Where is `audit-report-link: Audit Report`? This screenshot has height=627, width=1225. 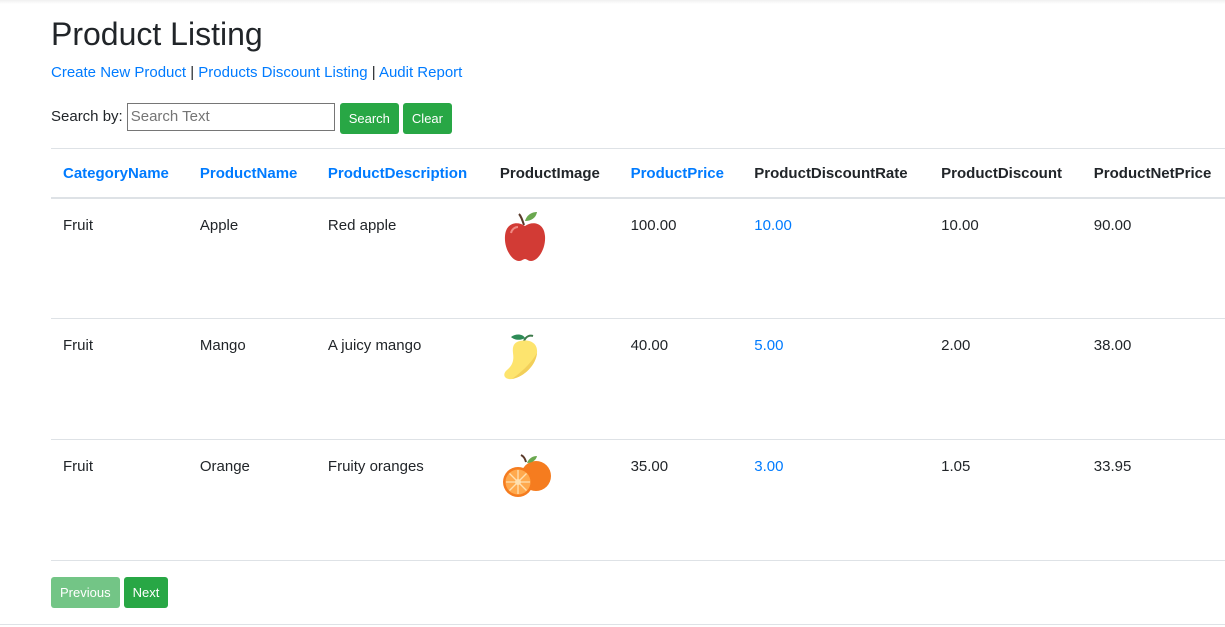 audit-report-link: Audit Report is located at coordinates (420, 72).